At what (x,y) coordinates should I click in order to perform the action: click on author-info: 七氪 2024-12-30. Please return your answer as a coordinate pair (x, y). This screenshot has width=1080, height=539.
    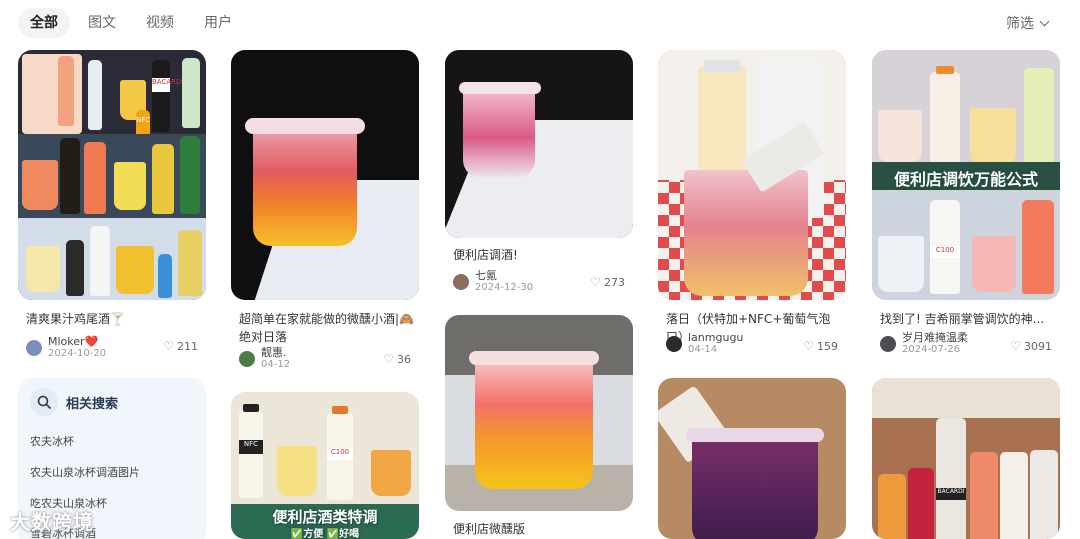
    Looking at the image, I should click on (493, 281).